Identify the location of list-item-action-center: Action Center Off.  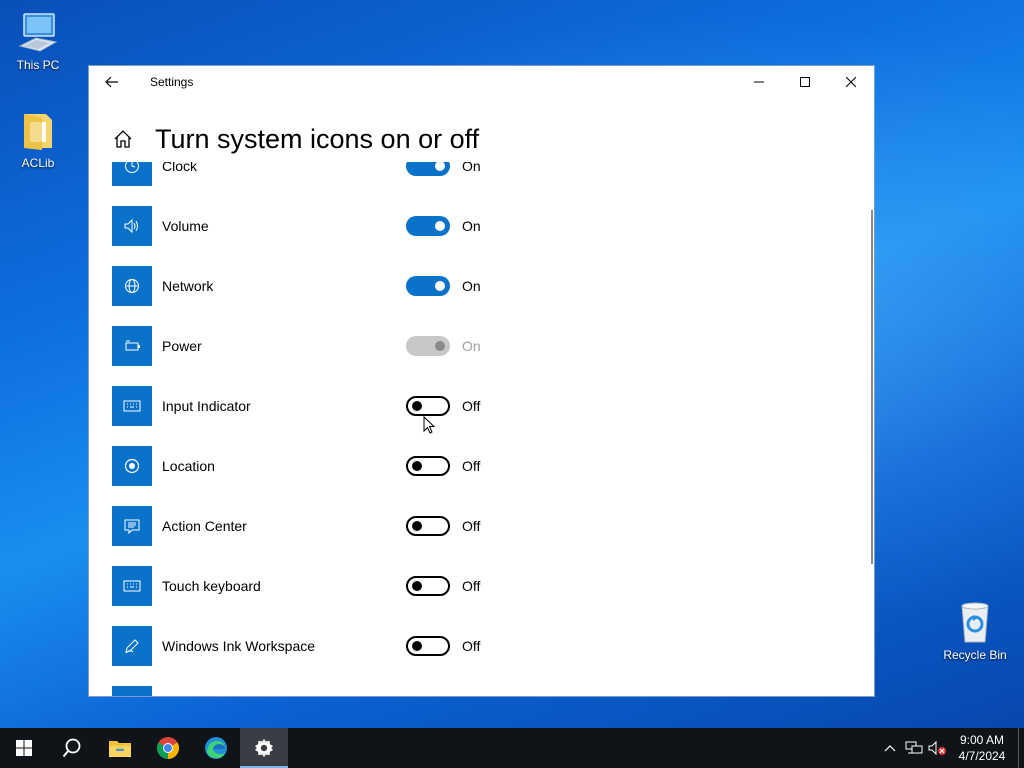
(322, 526).